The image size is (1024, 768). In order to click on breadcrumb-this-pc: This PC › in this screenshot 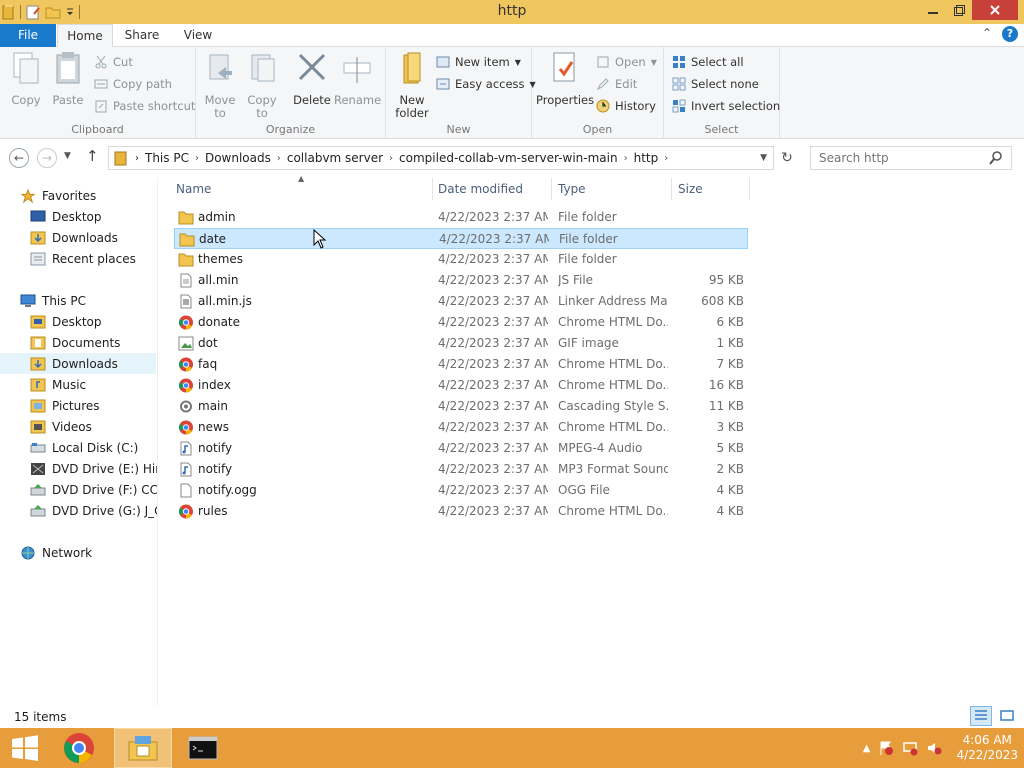, I will do `click(175, 158)`.